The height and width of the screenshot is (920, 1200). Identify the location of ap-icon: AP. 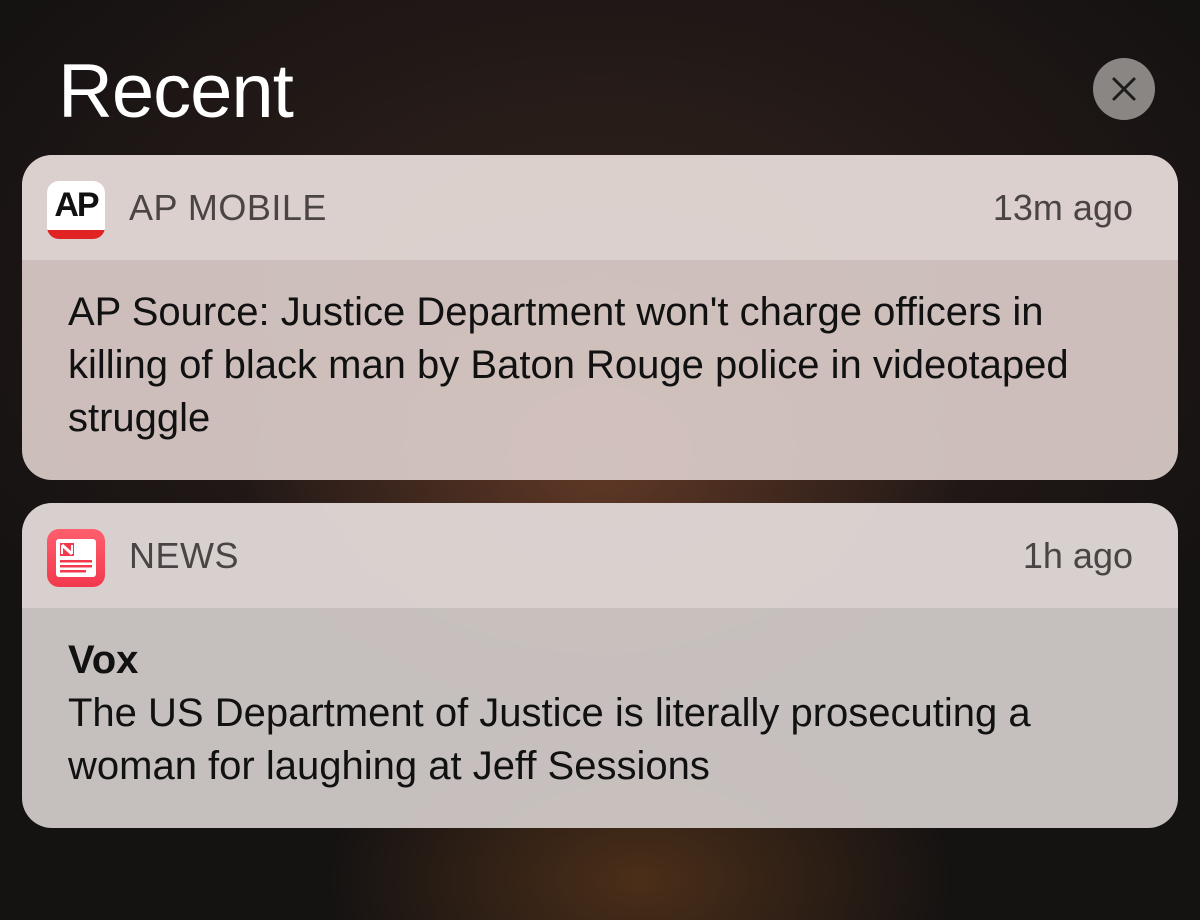
(76, 210).